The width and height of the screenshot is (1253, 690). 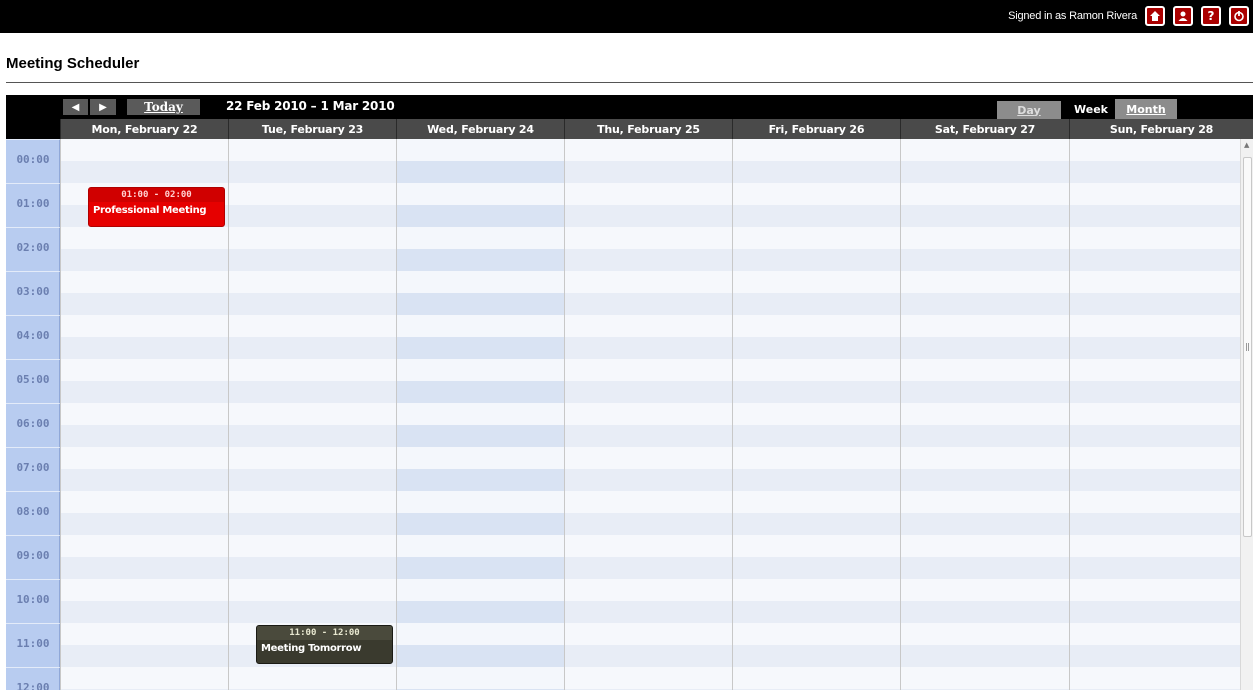 I want to click on day-header-mon: Mon, February 22, so click(x=144, y=129).